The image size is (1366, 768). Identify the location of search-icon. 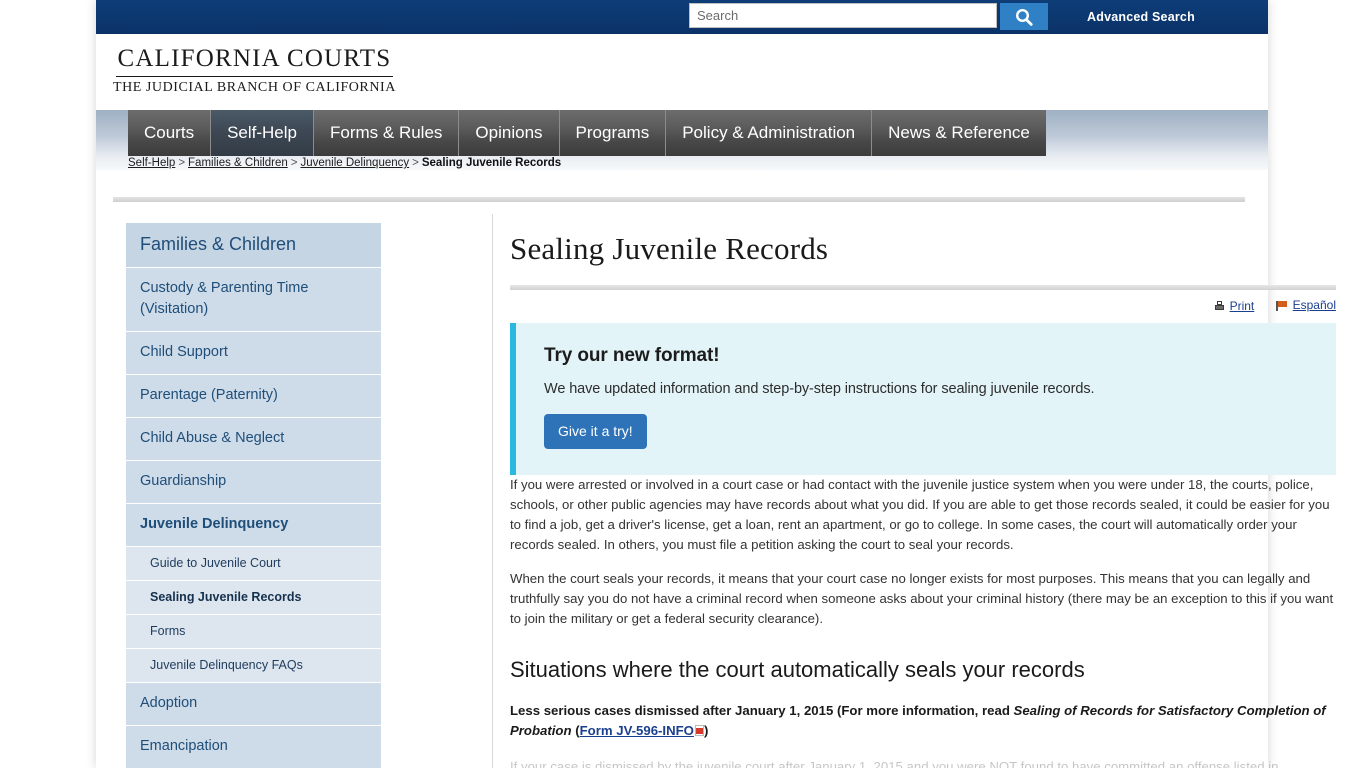
(1024, 17).